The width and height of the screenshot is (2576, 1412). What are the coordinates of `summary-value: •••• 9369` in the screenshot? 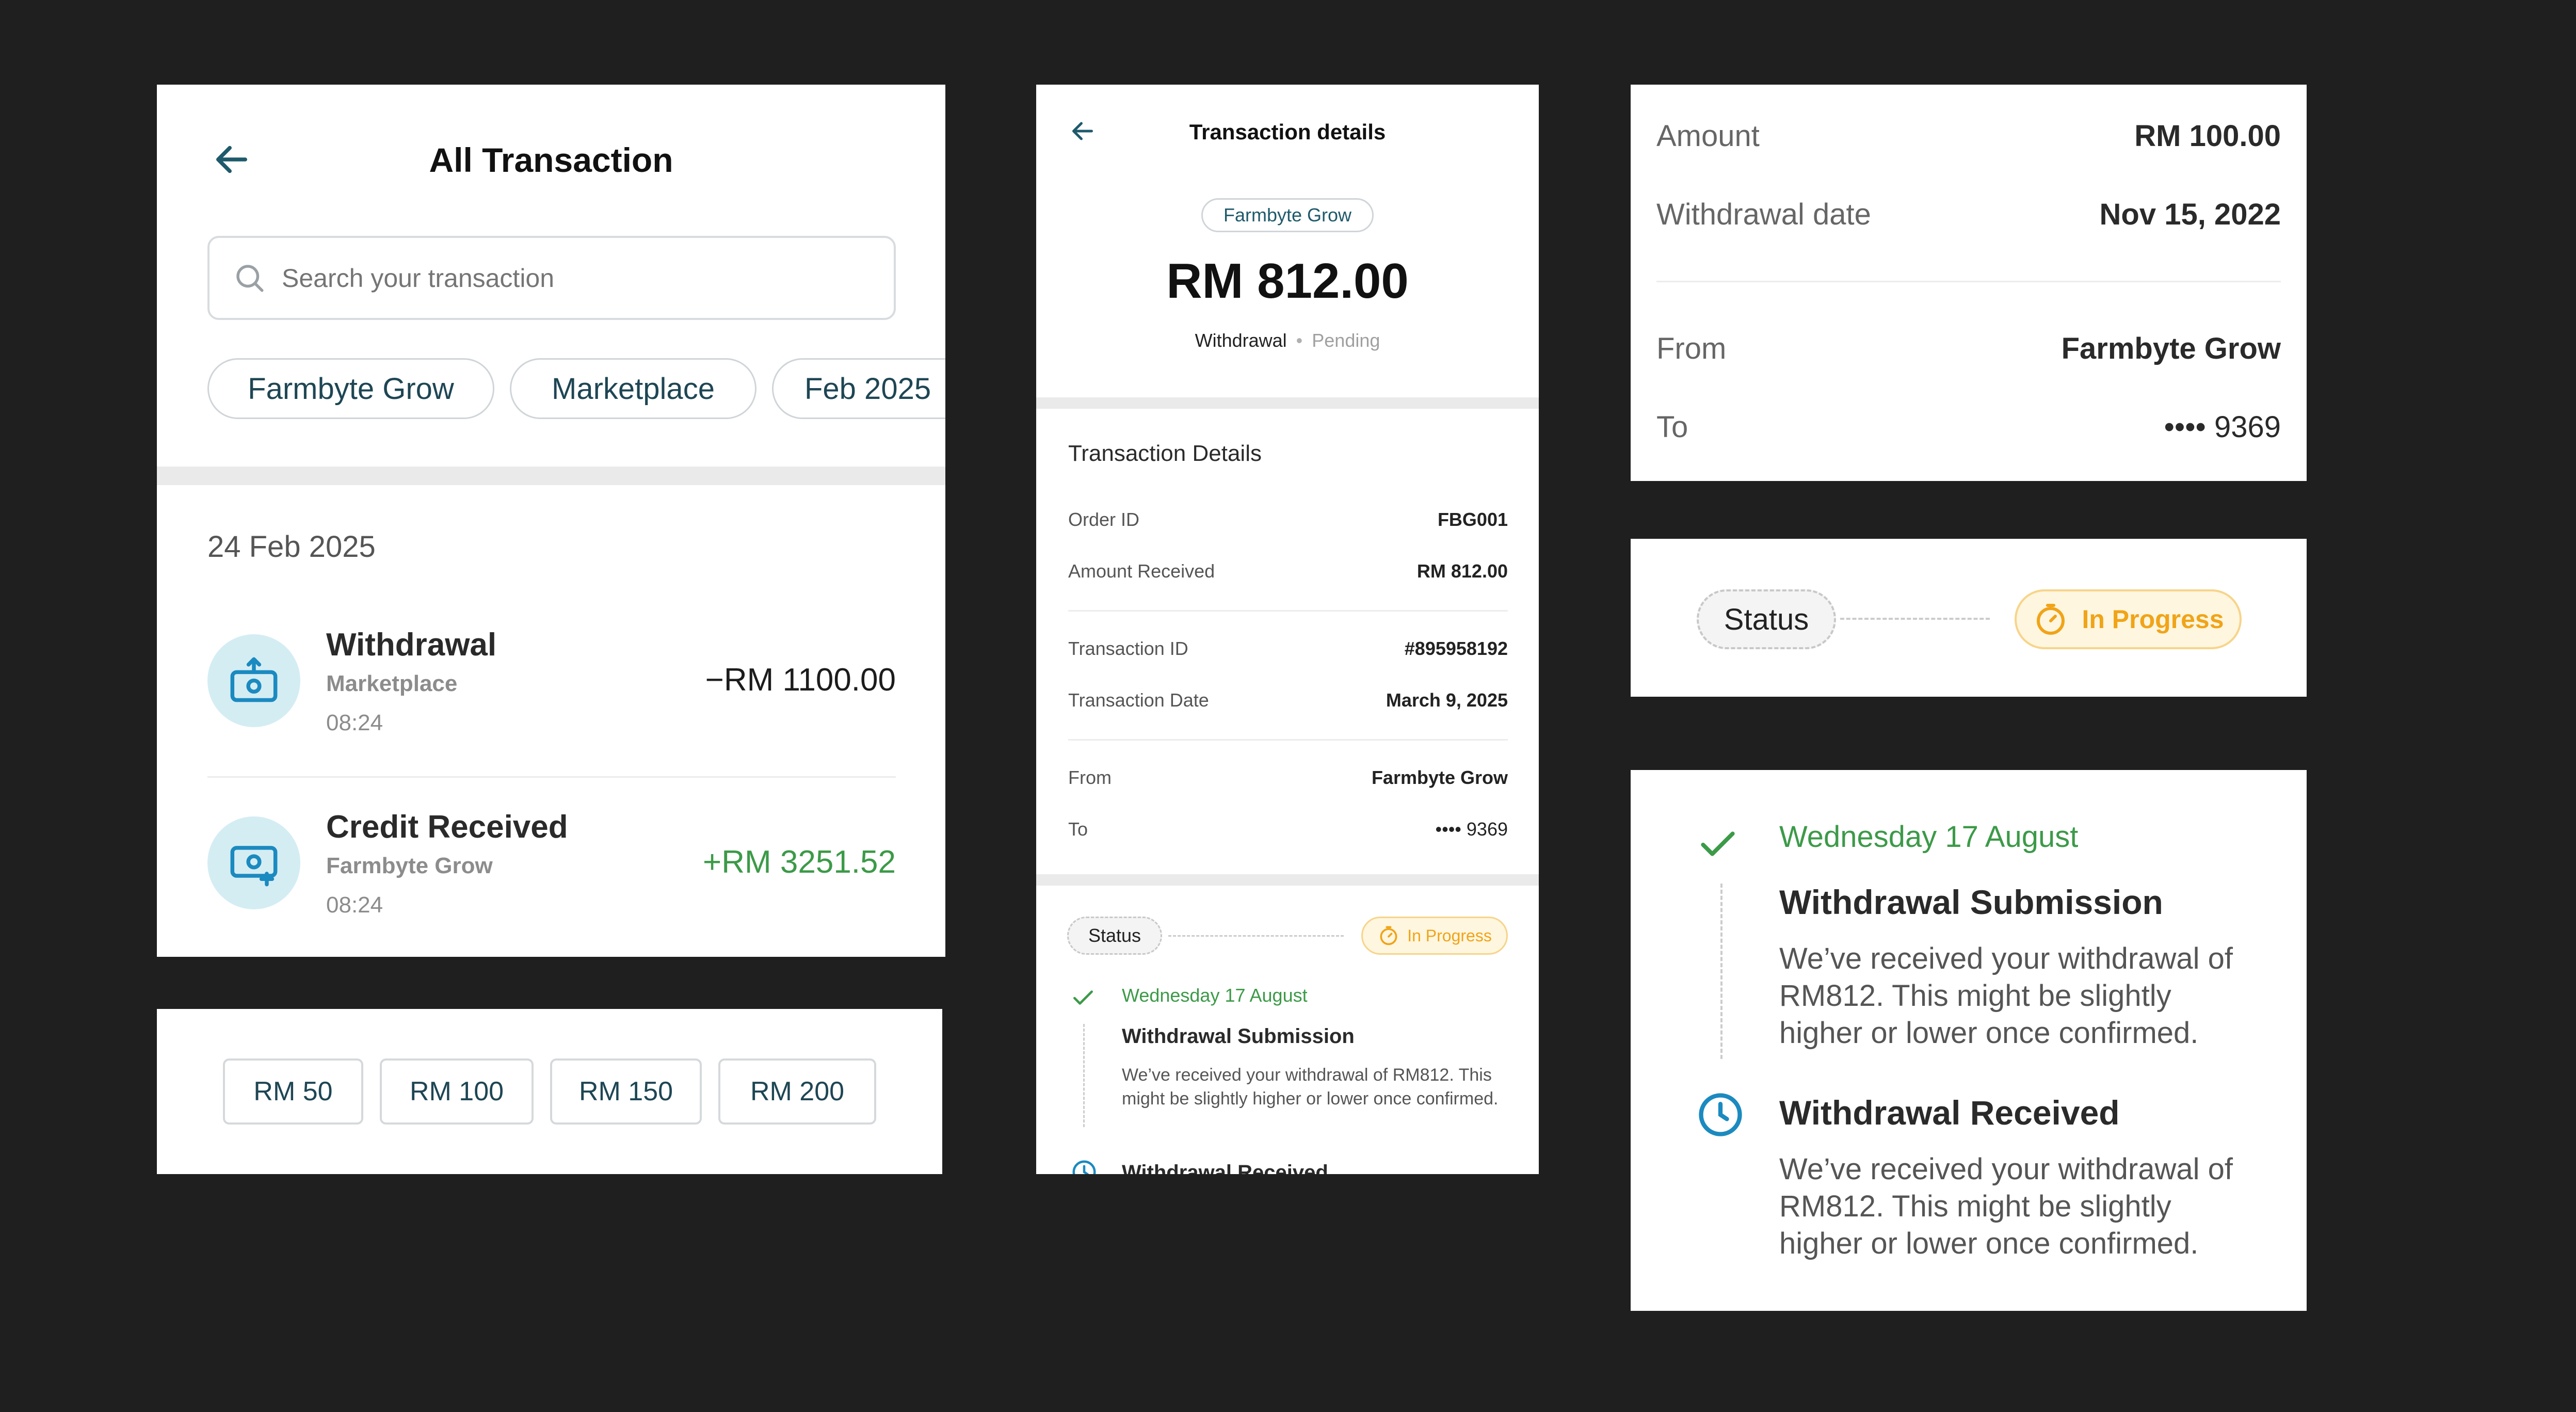 It's located at (2223, 427).